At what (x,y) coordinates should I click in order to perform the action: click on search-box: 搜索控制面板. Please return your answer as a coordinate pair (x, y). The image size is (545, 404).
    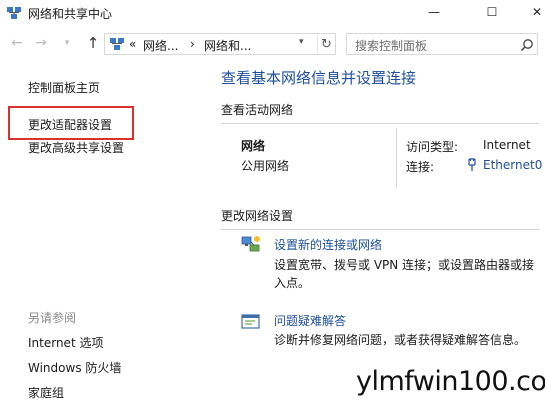
    Looking at the image, I should click on (442, 44).